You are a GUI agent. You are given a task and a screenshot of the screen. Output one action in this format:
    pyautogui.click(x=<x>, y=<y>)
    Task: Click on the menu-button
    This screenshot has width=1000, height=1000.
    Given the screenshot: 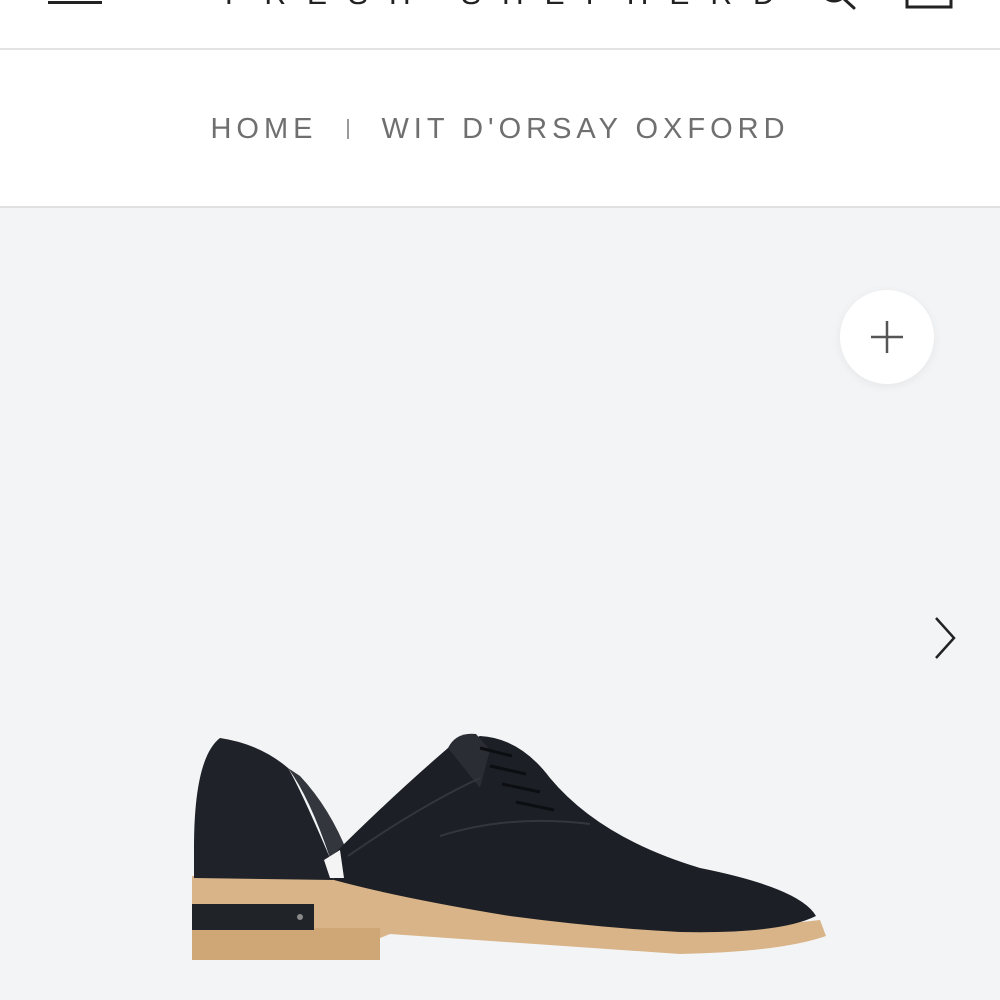 What is the action you would take?
    pyautogui.click(x=74, y=3)
    